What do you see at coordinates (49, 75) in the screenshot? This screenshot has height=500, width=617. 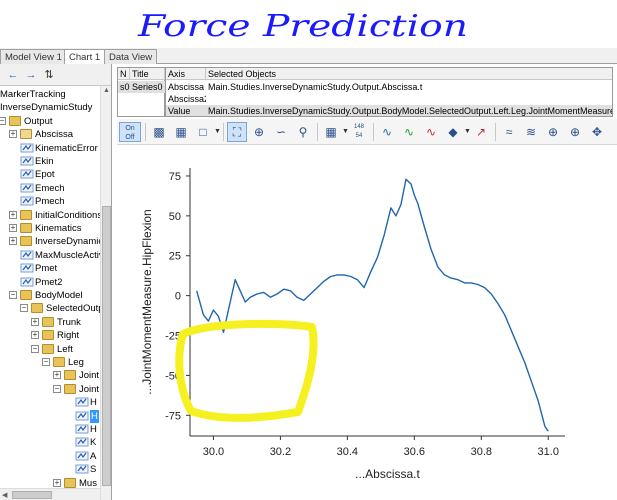 I see `sort-icon: ⇅` at bounding box center [49, 75].